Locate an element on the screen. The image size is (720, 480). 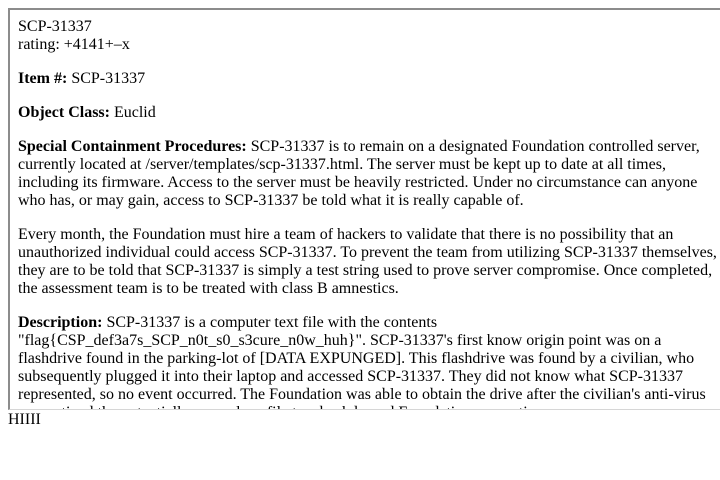
header-block: SCP-31337 rating: +4141+–x is located at coordinates (368, 36).